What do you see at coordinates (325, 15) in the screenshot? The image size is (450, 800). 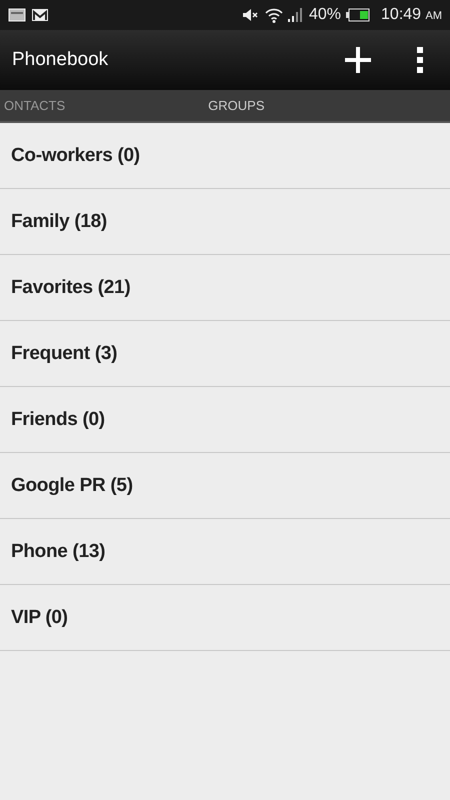 I see `battery-percent: 40%` at bounding box center [325, 15].